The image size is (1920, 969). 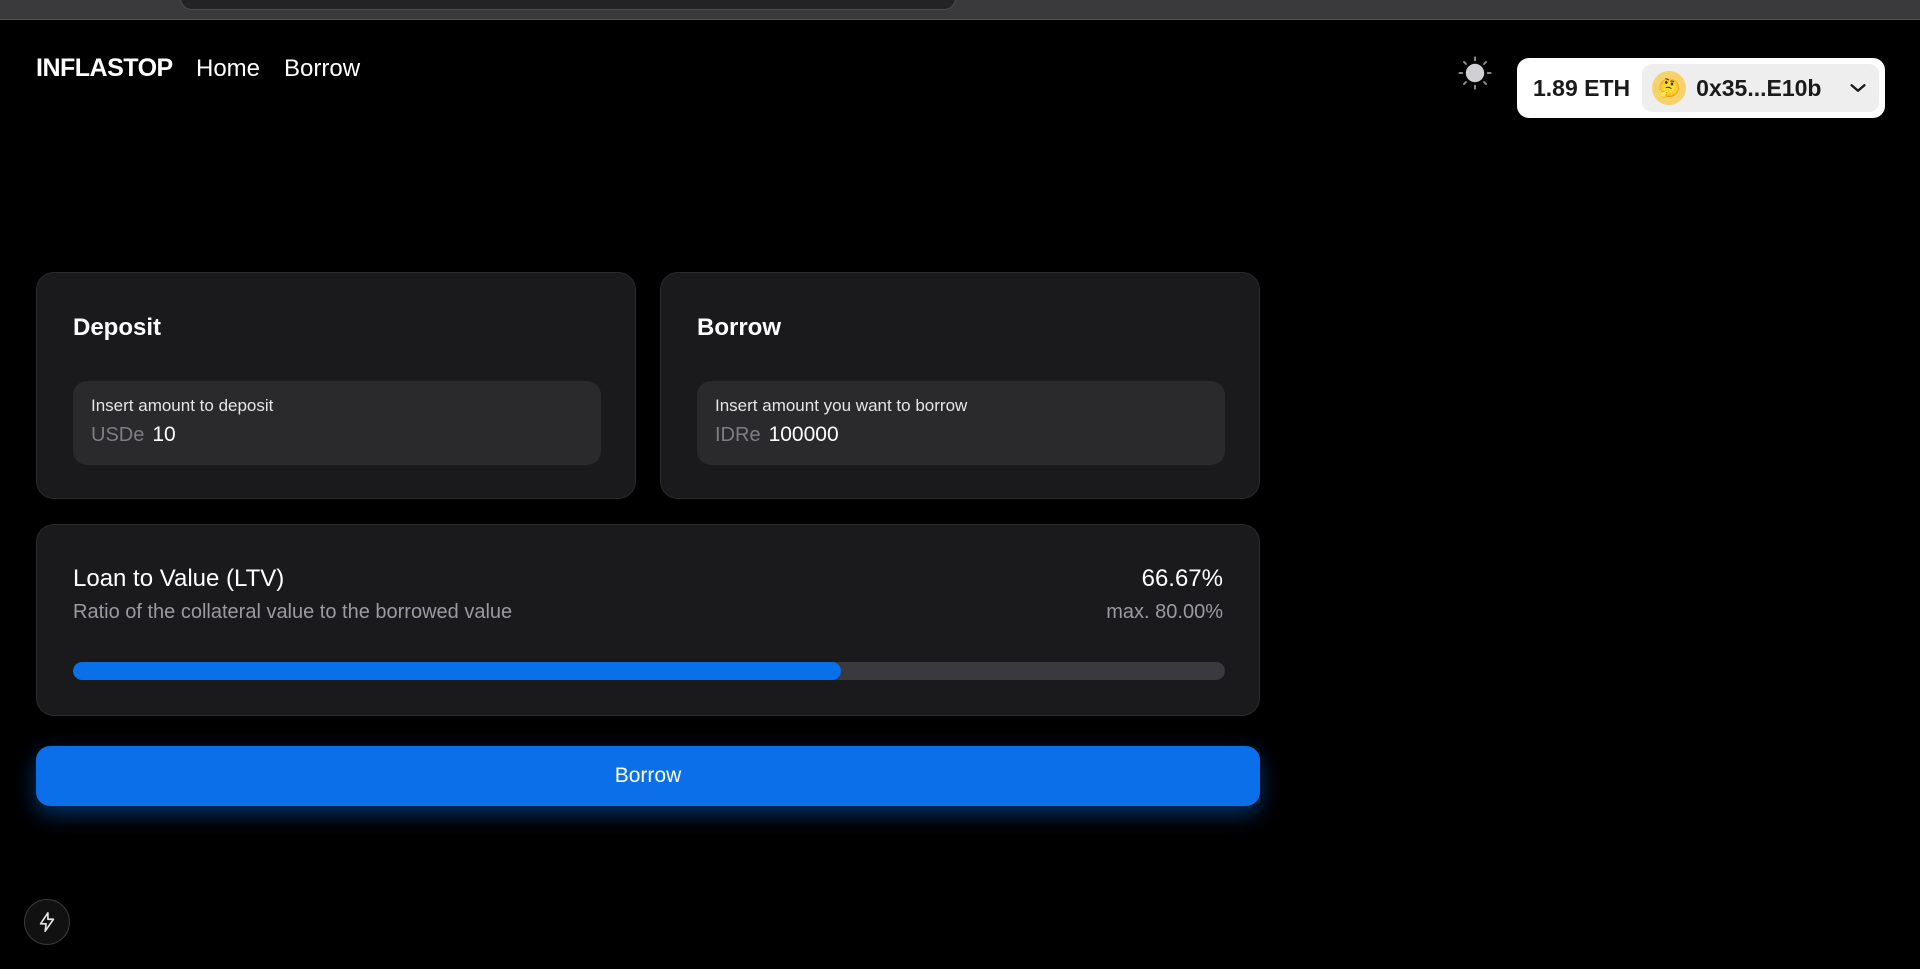 What do you see at coordinates (648, 776) in the screenshot?
I see `borrow-submit-button: Borrow` at bounding box center [648, 776].